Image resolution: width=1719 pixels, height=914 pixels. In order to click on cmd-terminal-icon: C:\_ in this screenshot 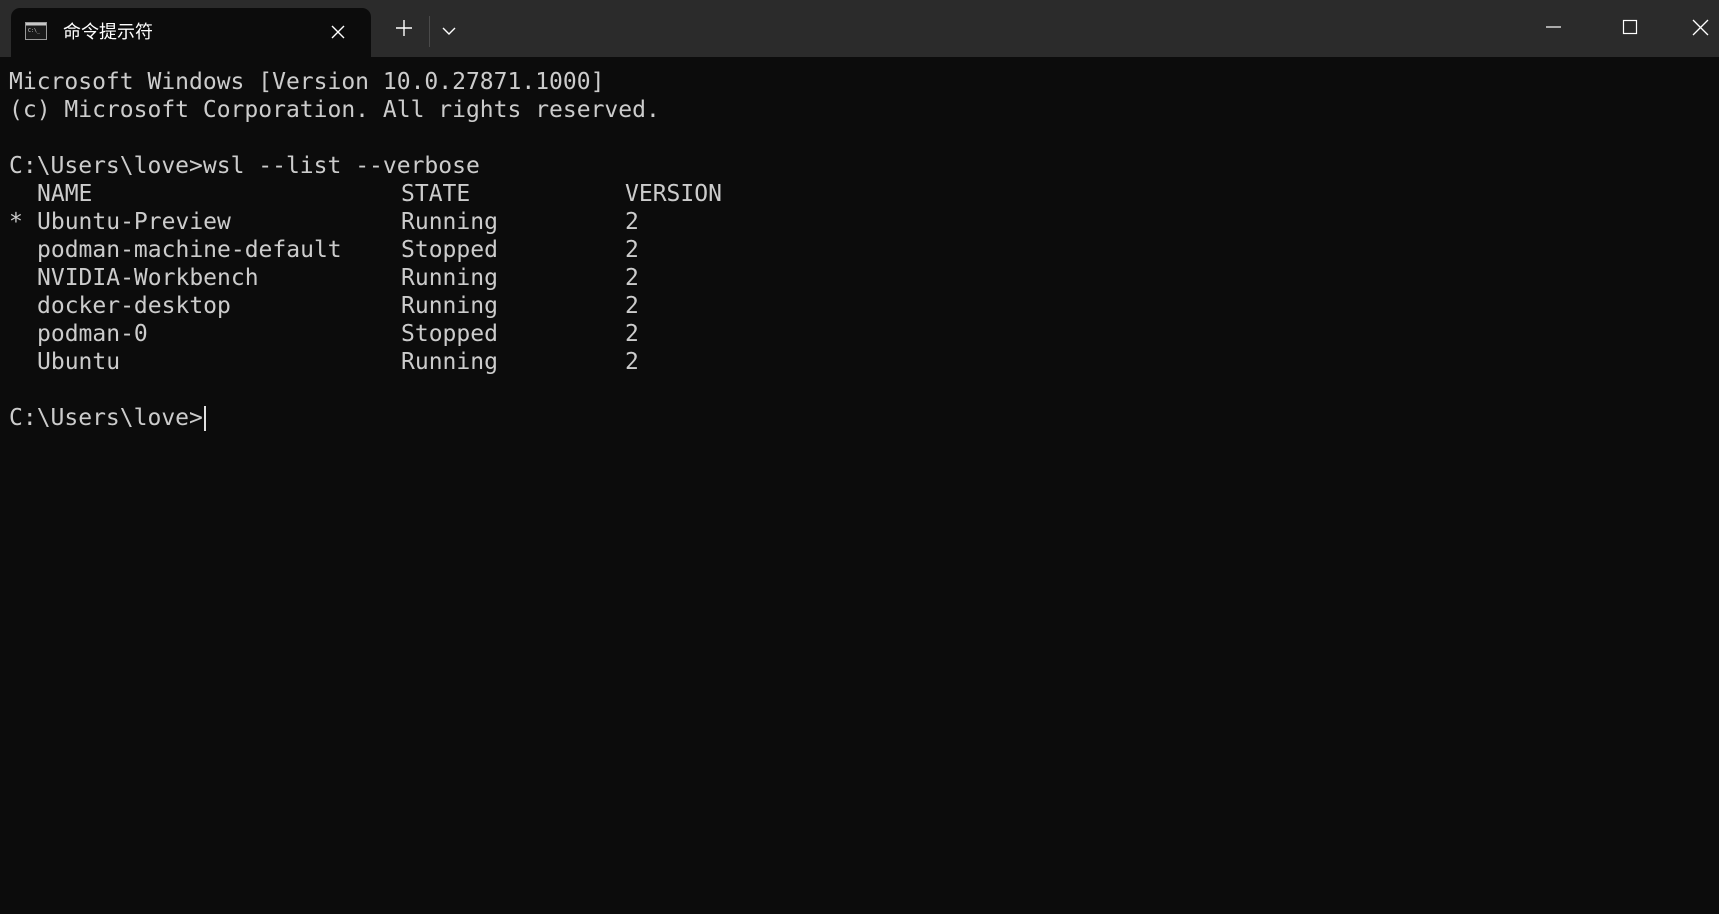, I will do `click(36, 31)`.